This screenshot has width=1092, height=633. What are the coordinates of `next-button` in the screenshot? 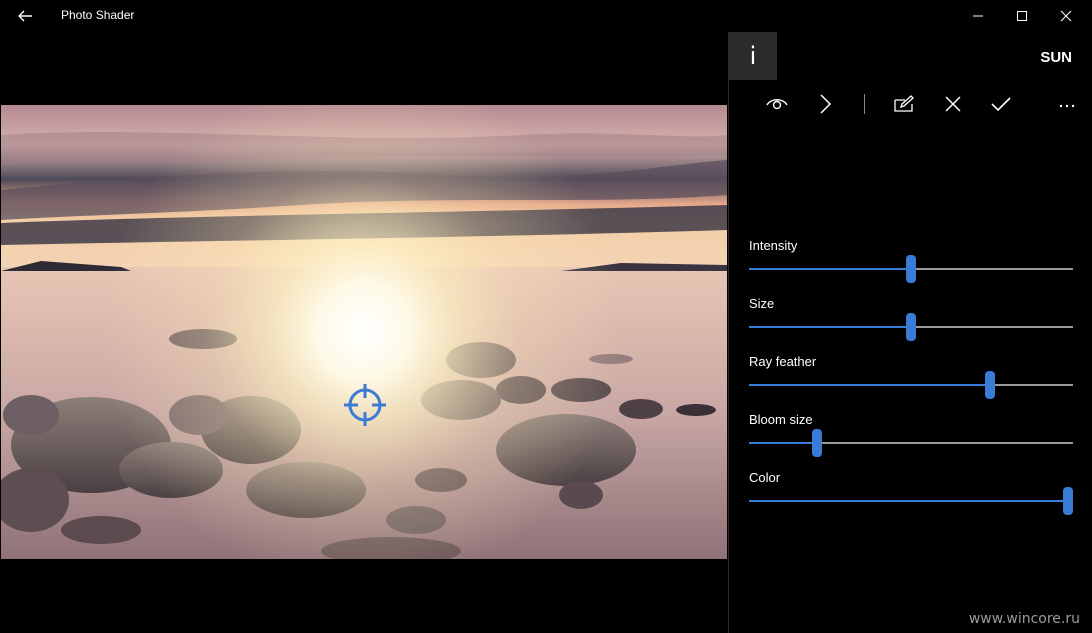 It's located at (825, 104).